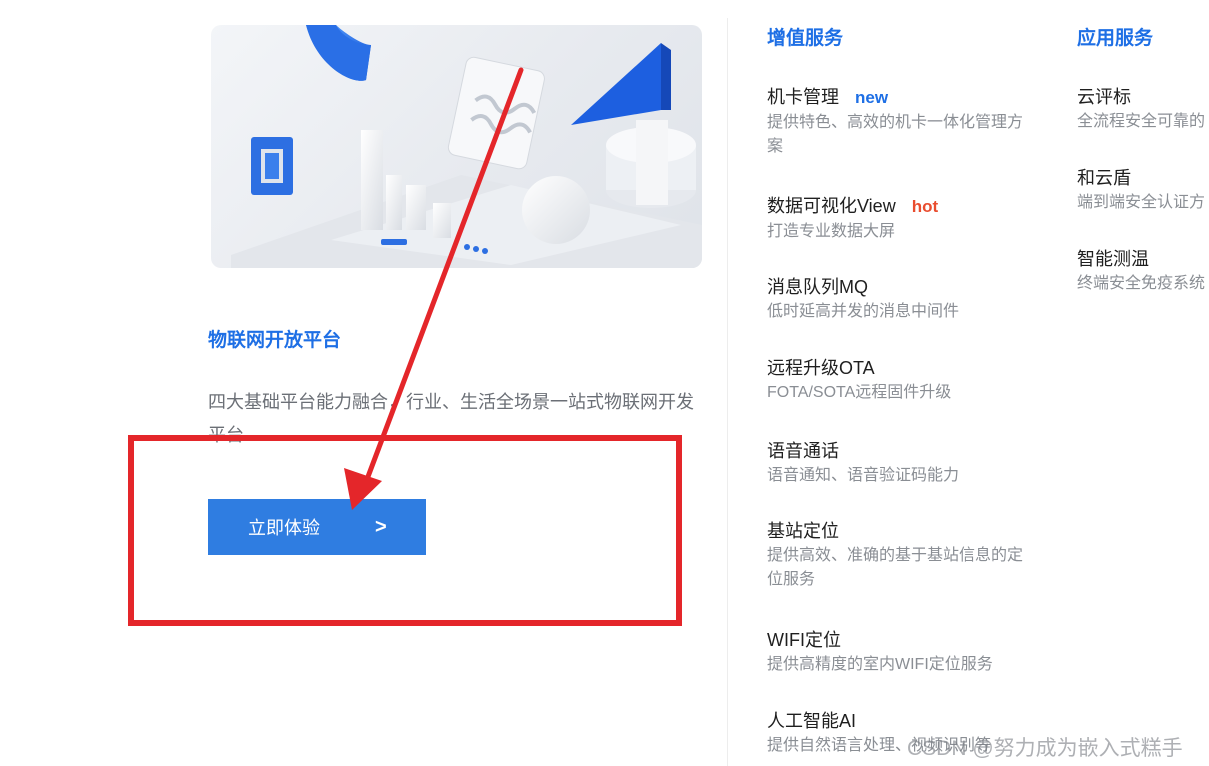 The height and width of the screenshot is (766, 1209). I want to click on service-sim-management: 机卡管理 new 提供特色、高效的机卡一体化管理方案, so click(902, 122).